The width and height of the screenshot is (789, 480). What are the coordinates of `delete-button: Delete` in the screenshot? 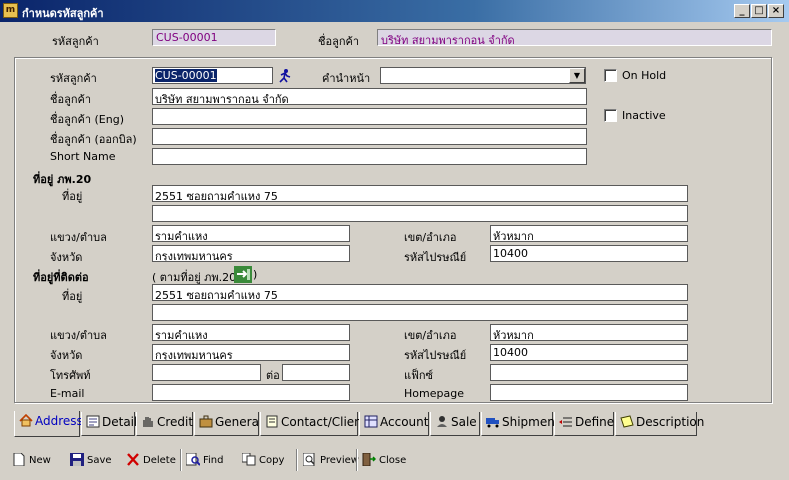 It's located at (151, 460).